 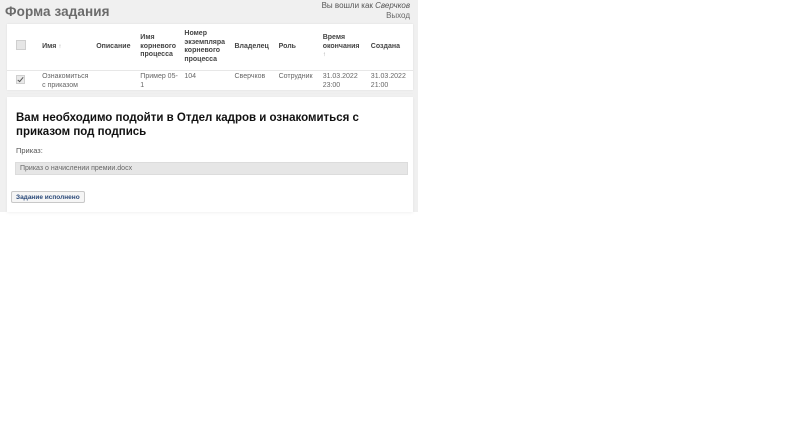 I want to click on order-file-field: Приказ о начислении премии.docx, so click(x=211, y=168).